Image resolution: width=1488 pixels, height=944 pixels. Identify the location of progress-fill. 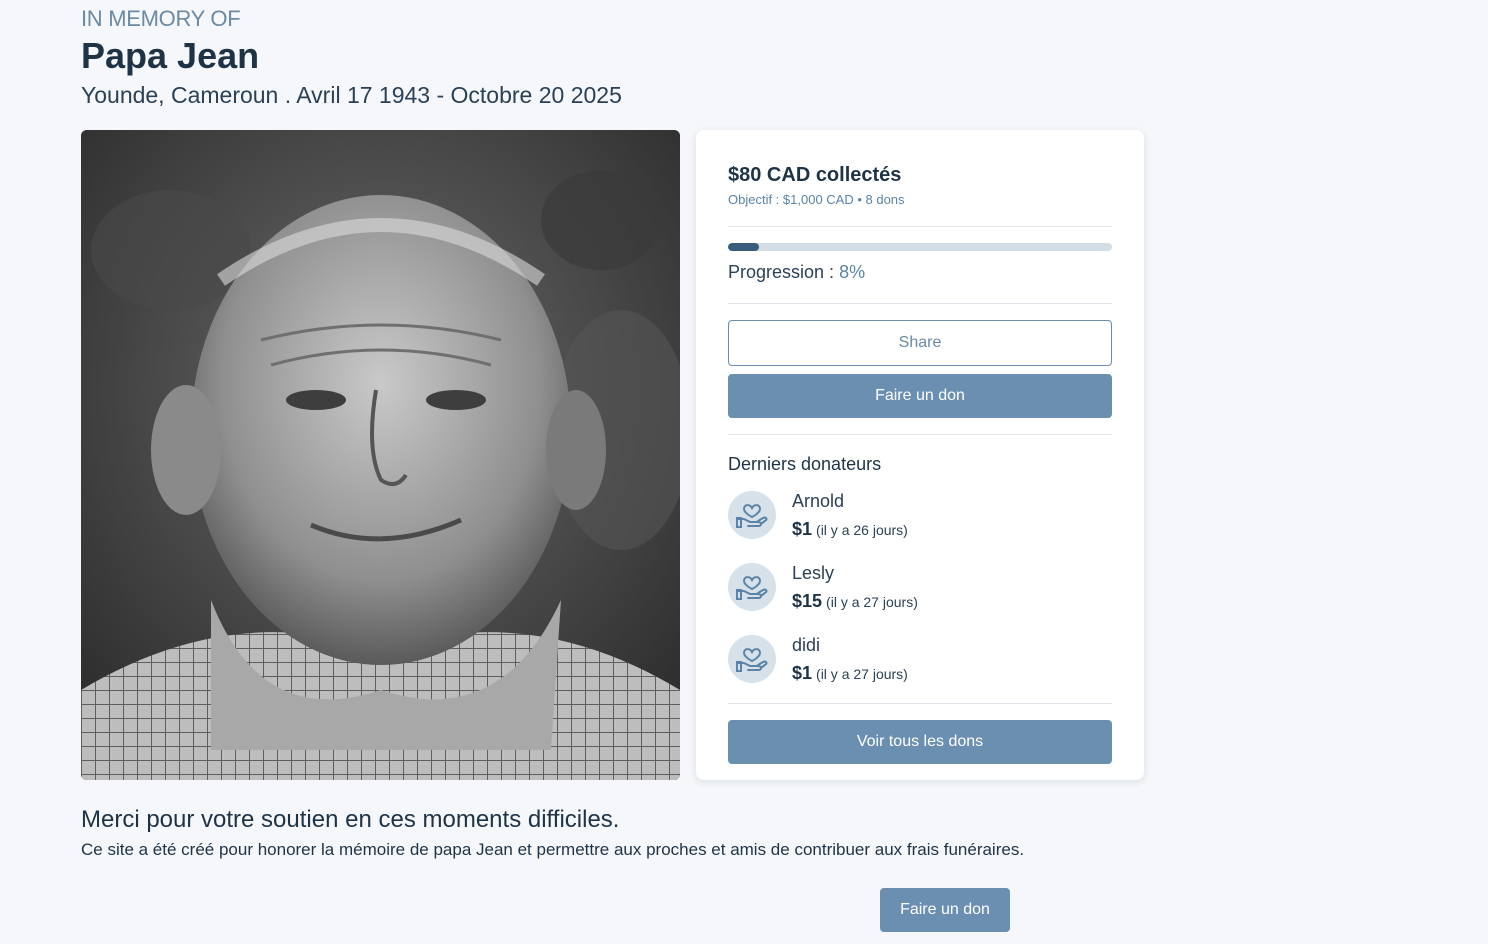
(743, 247).